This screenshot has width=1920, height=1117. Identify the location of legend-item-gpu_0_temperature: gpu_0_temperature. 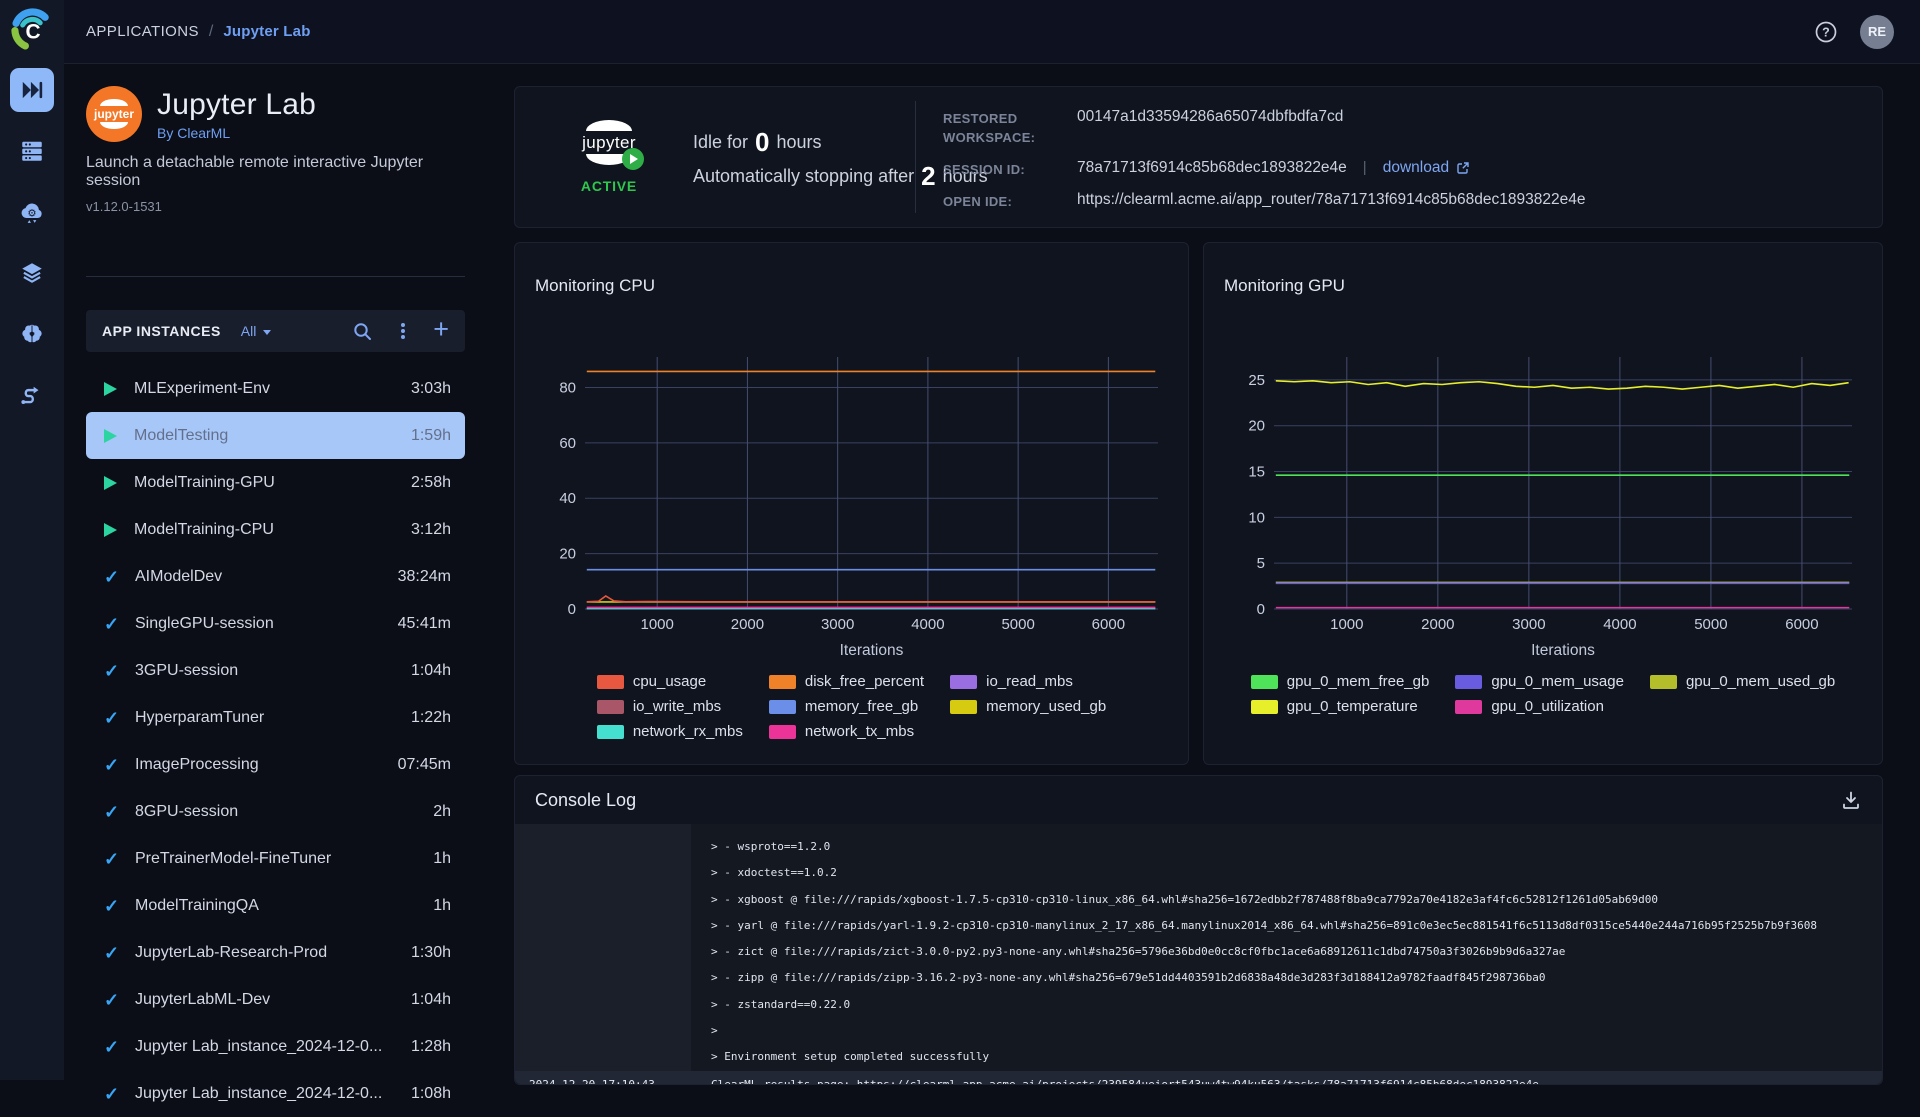
(1340, 706).